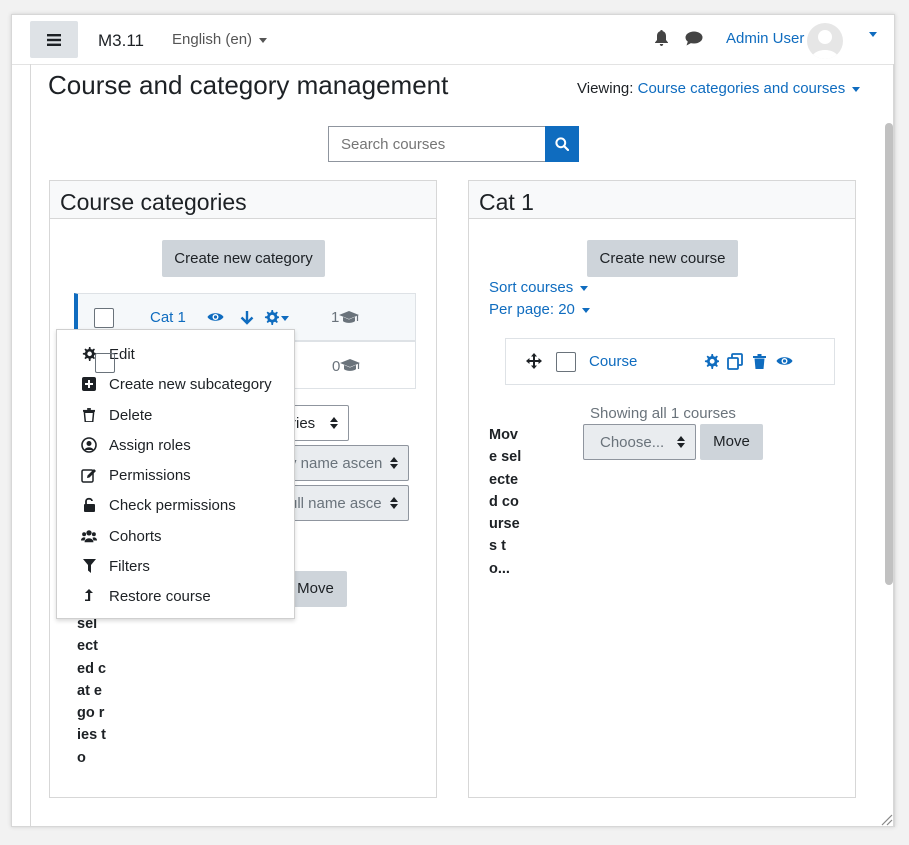 This screenshot has width=909, height=845. What do you see at coordinates (613, 361) in the screenshot?
I see `course-name-link: Course` at bounding box center [613, 361].